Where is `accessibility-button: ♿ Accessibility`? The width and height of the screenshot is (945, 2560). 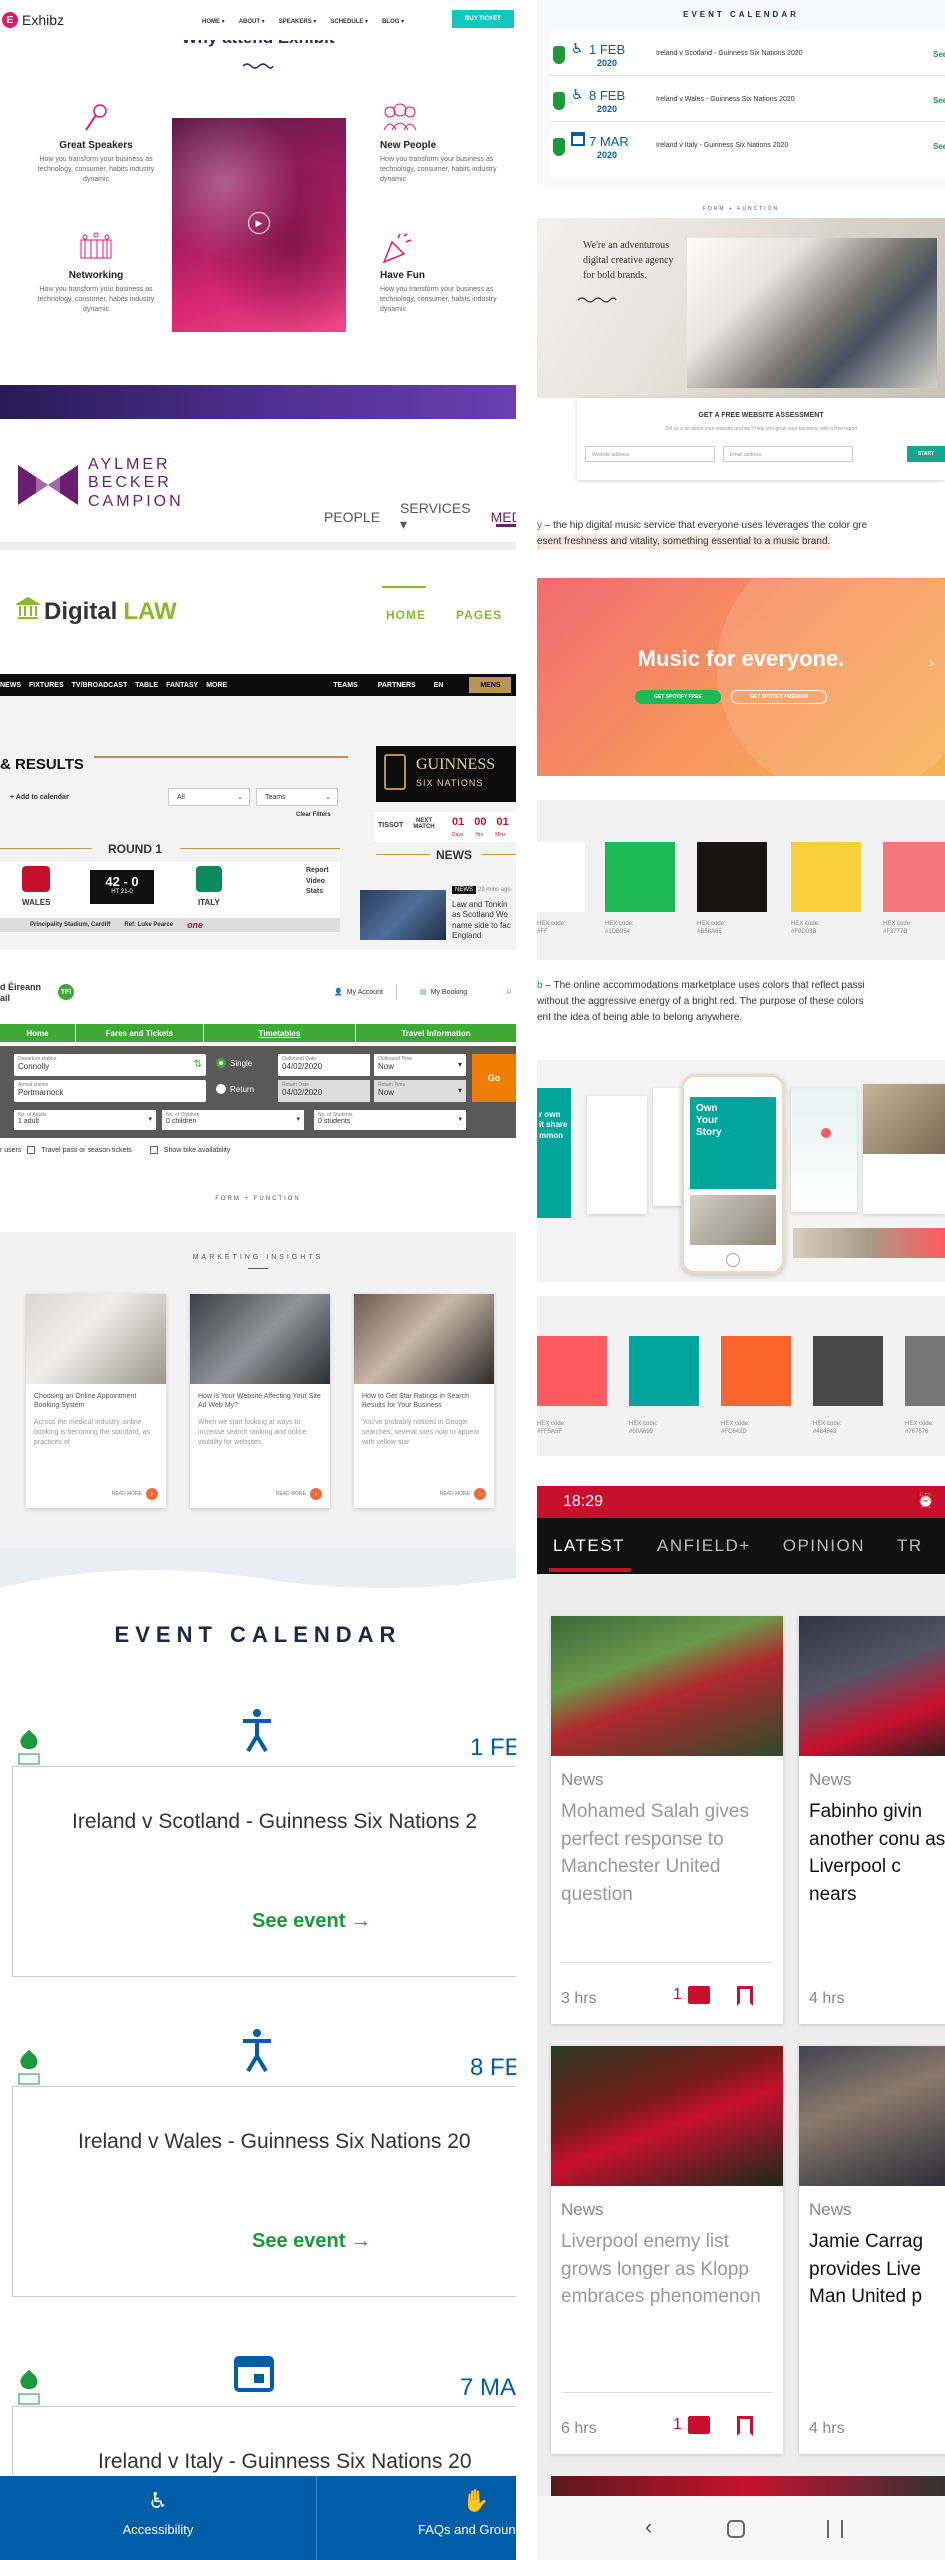 accessibility-button: ♿ Accessibility is located at coordinates (158, 2518).